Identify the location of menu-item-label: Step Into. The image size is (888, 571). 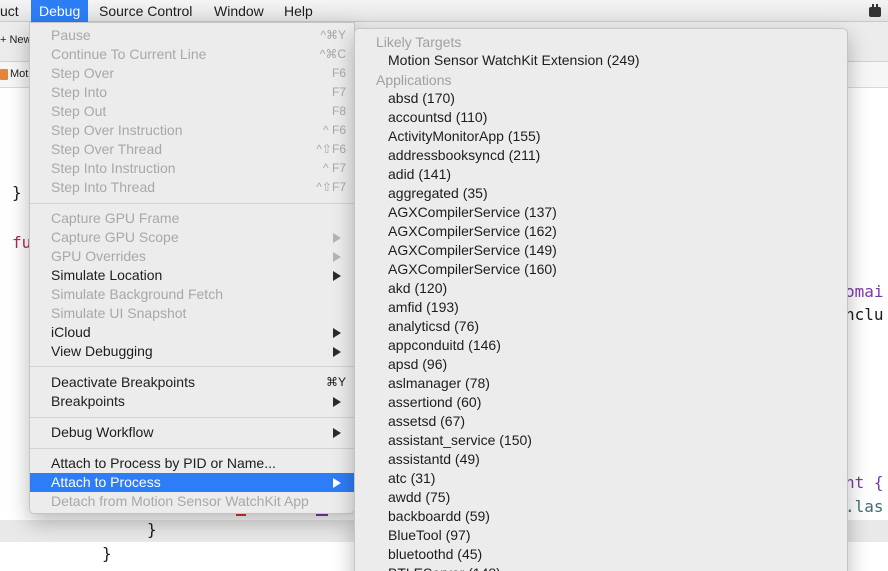
(79, 92).